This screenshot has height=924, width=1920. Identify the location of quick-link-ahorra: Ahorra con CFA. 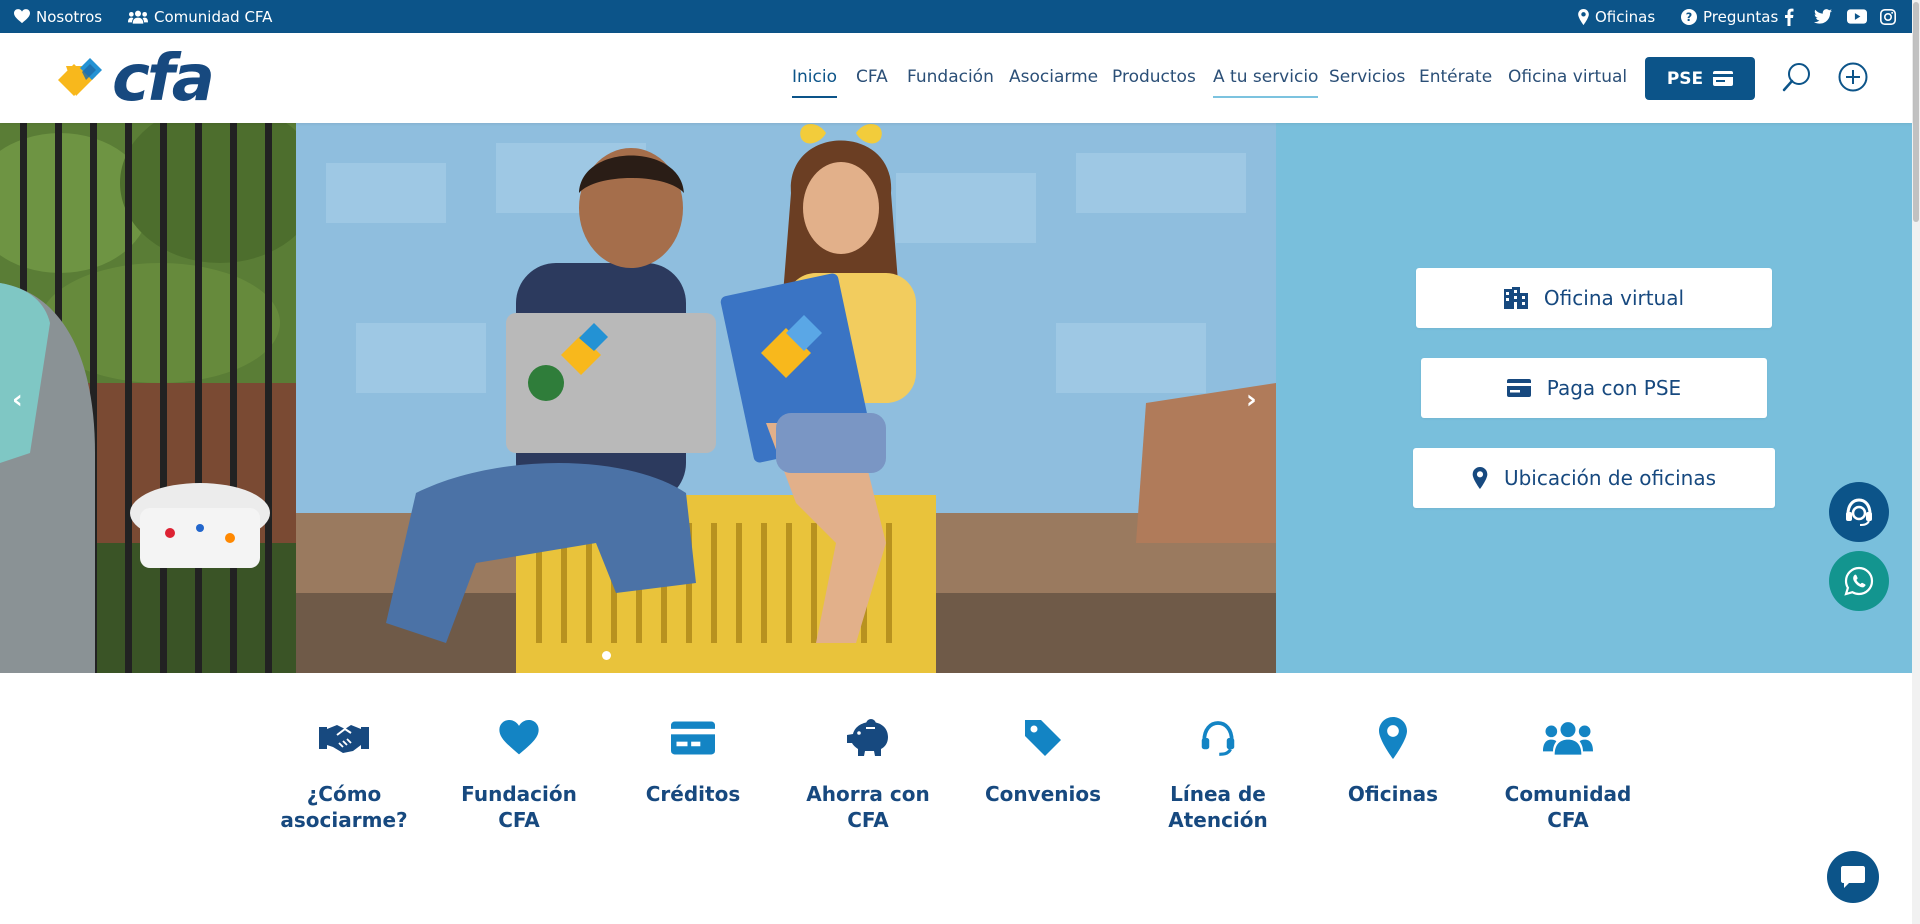
(868, 773).